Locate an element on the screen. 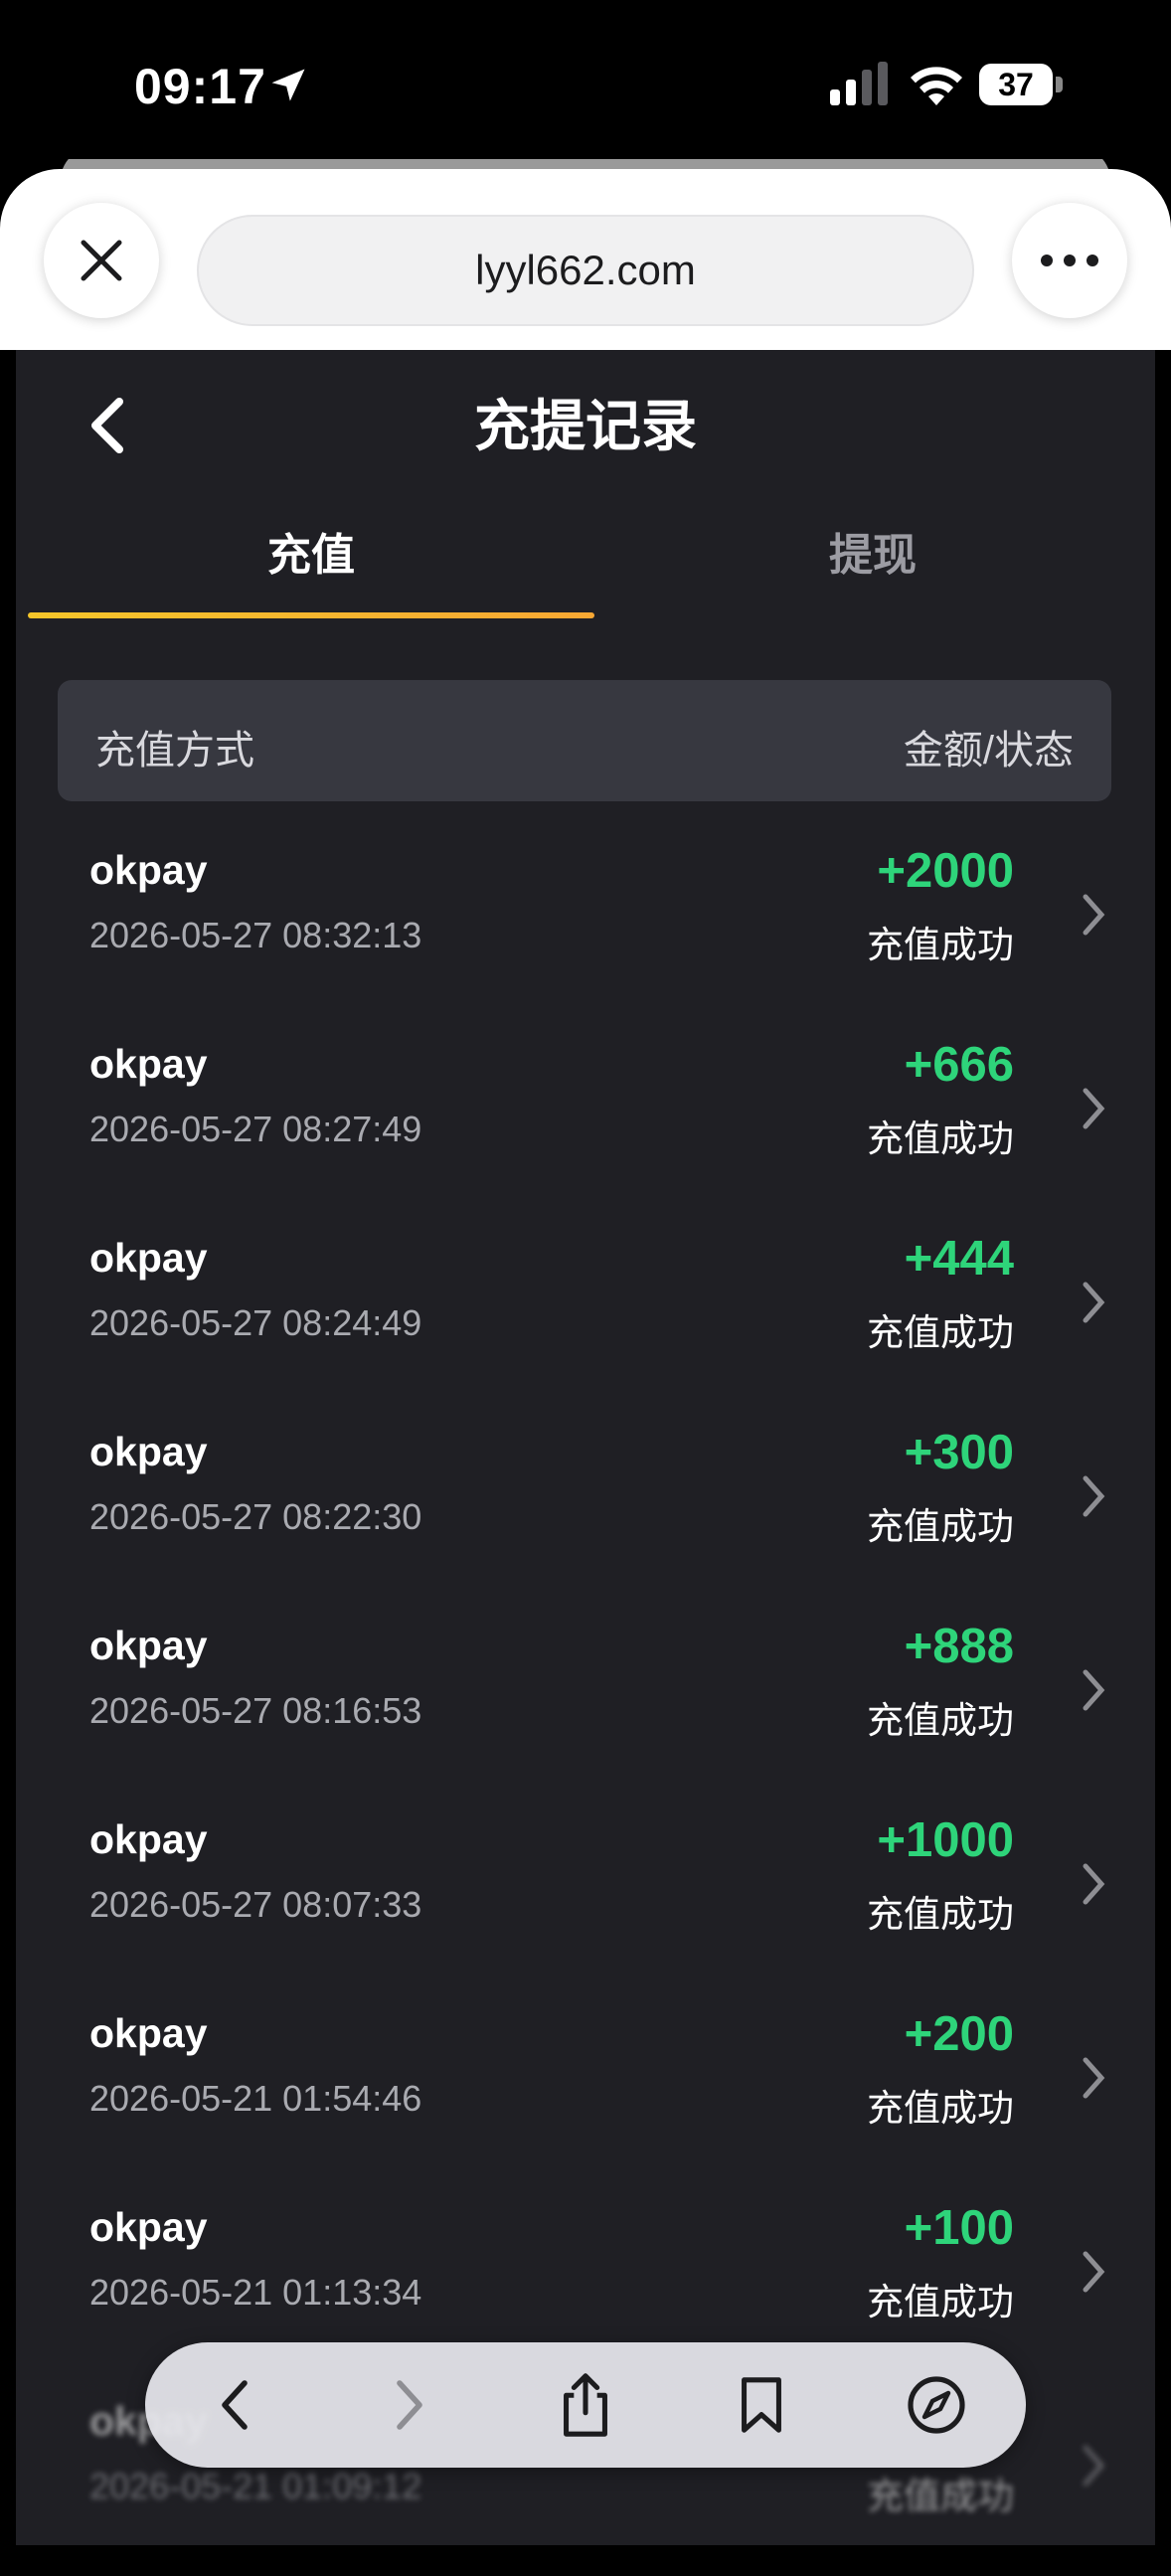  active-tab-indicator is located at coordinates (311, 615).